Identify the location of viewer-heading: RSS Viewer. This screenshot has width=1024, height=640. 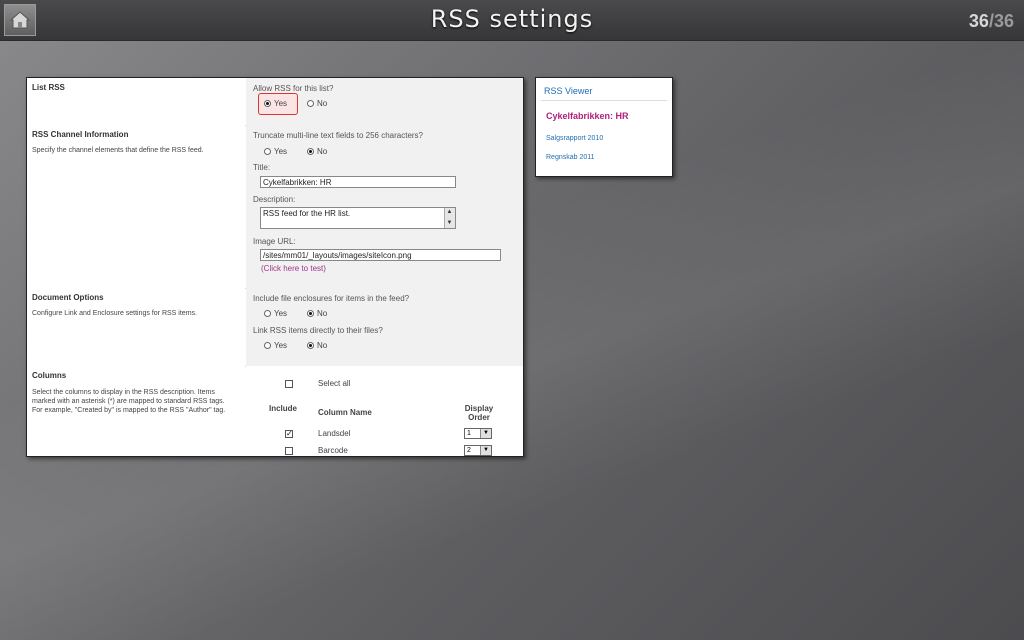
(568, 91).